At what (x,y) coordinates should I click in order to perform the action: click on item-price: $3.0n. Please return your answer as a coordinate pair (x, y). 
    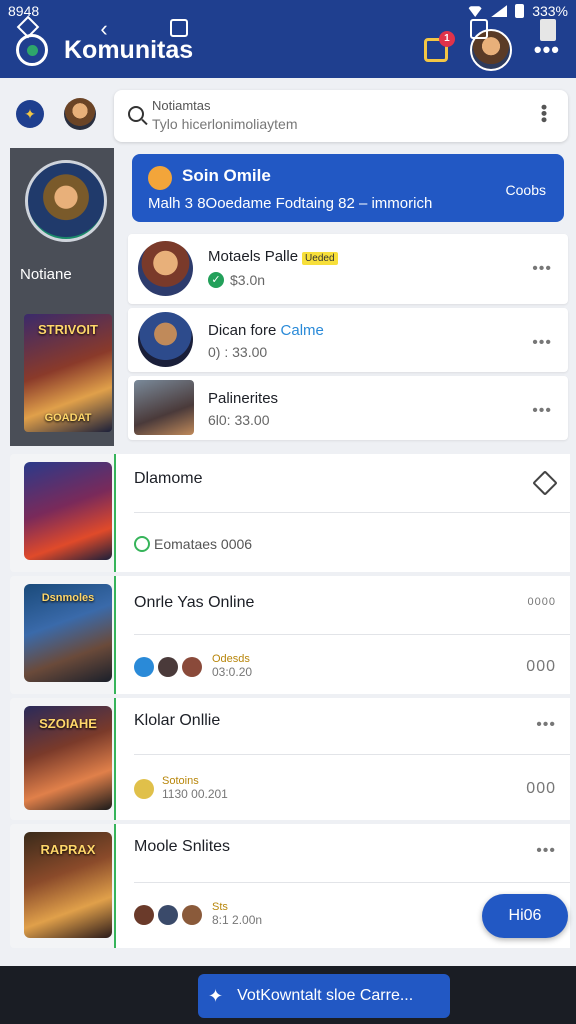
    Looking at the image, I should click on (248, 280).